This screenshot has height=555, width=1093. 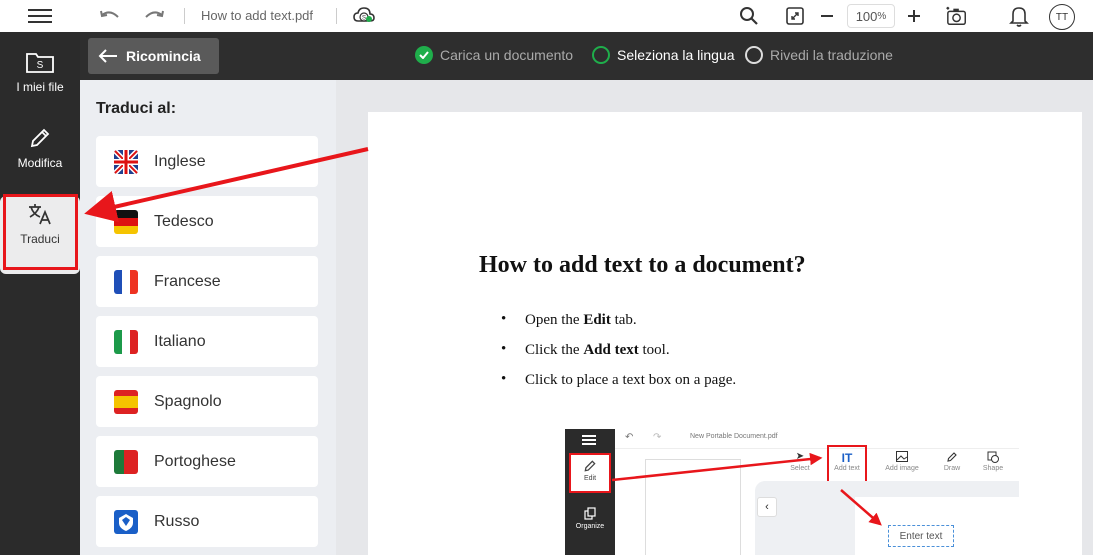 I want to click on language-label: Spagnolo, so click(x=188, y=401).